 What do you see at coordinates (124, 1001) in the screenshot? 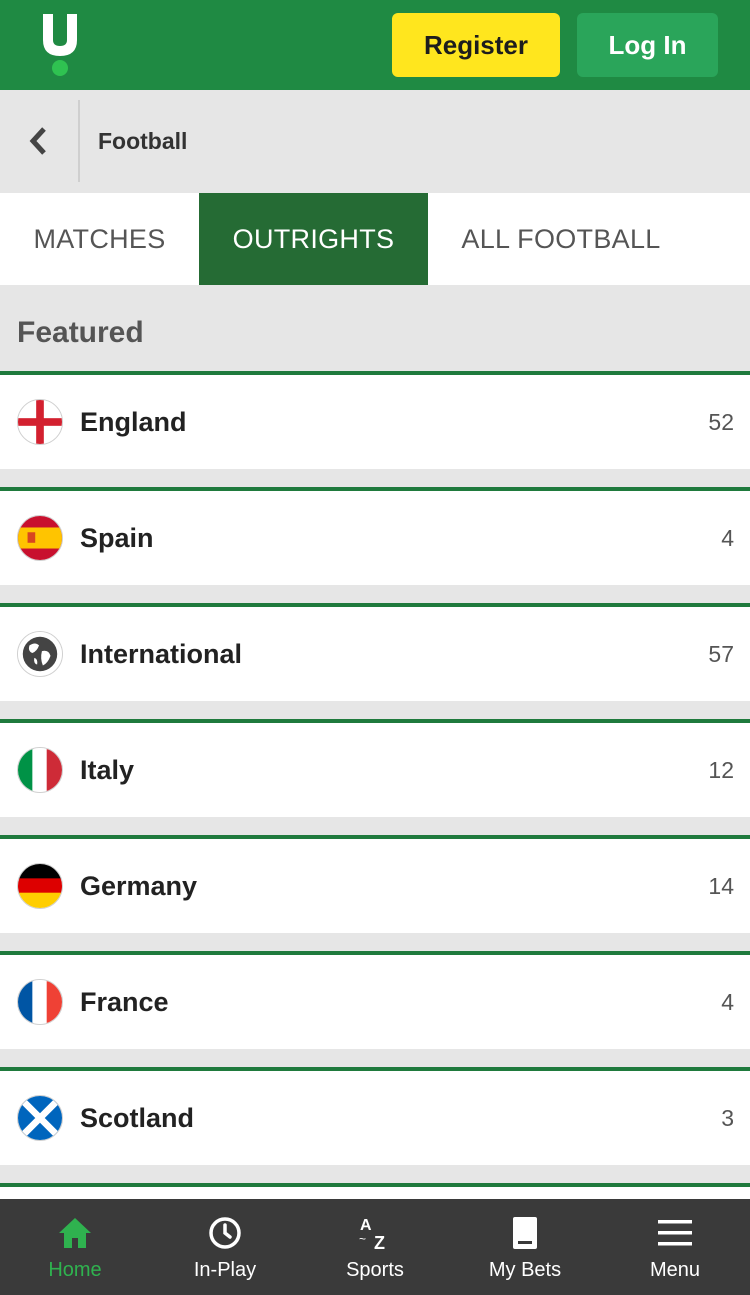
I see `list-item-label: France` at bounding box center [124, 1001].